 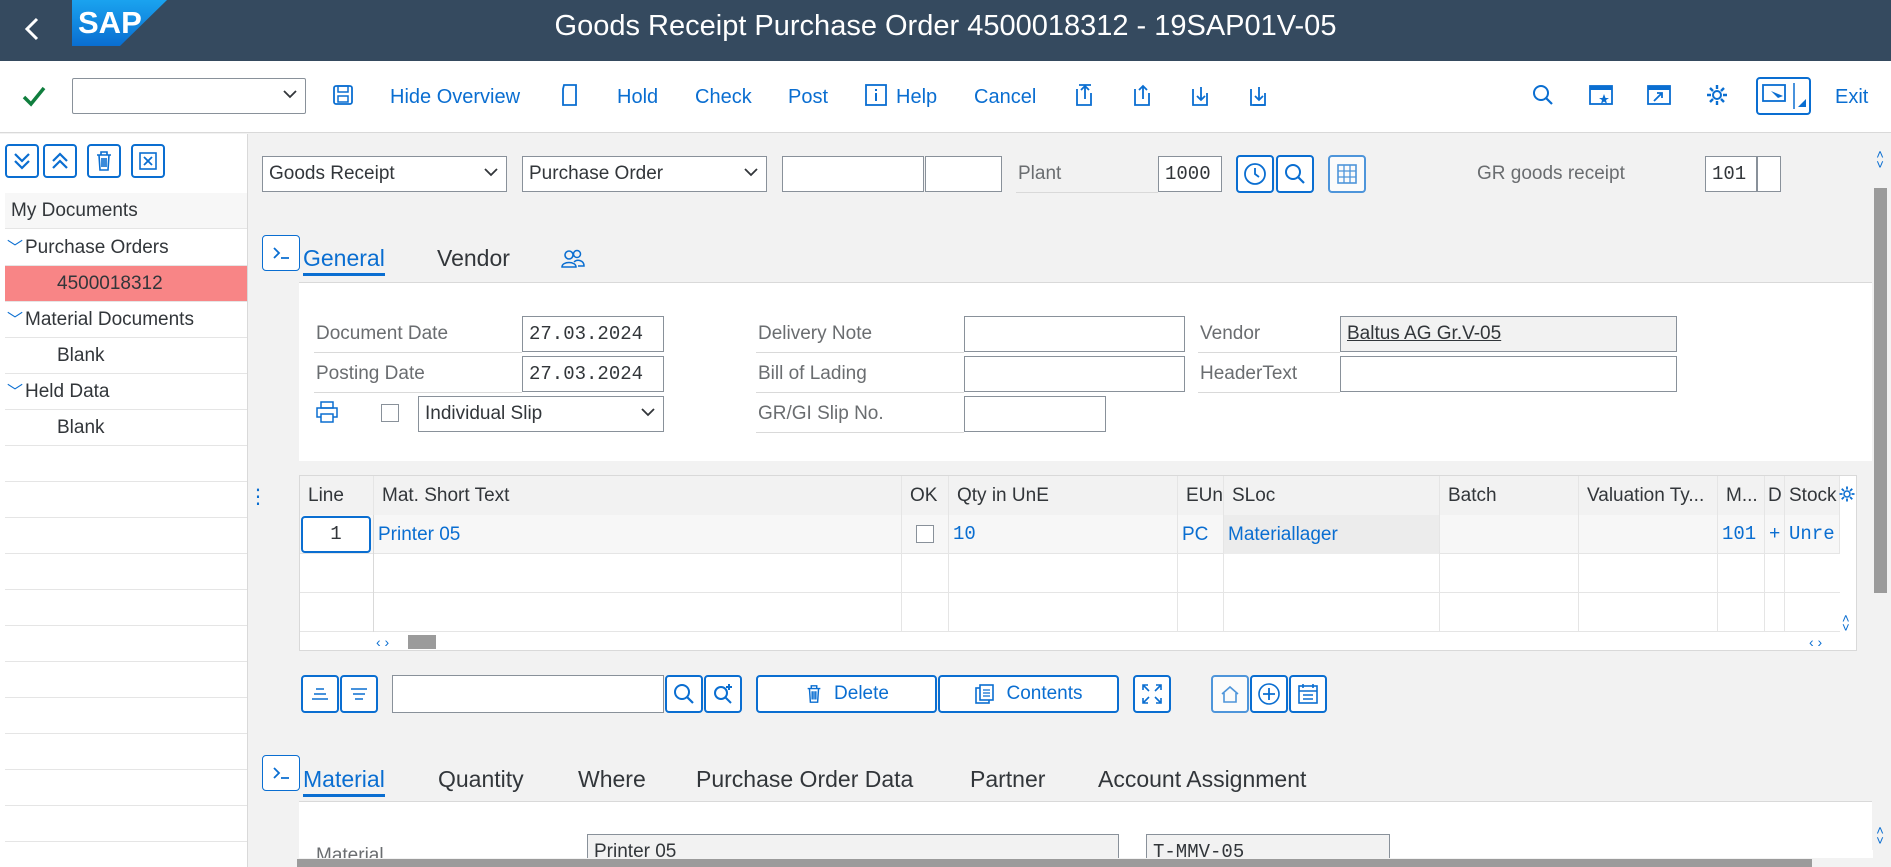 What do you see at coordinates (593, 334) in the screenshot?
I see `document-date-input: 27.03.2024` at bounding box center [593, 334].